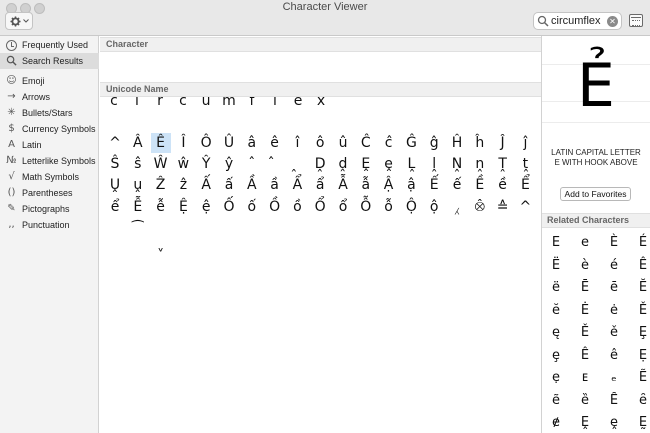 This screenshot has height=433, width=650. Describe the element at coordinates (480, 143) in the screenshot. I see `glyph-cell: ĥ` at that location.